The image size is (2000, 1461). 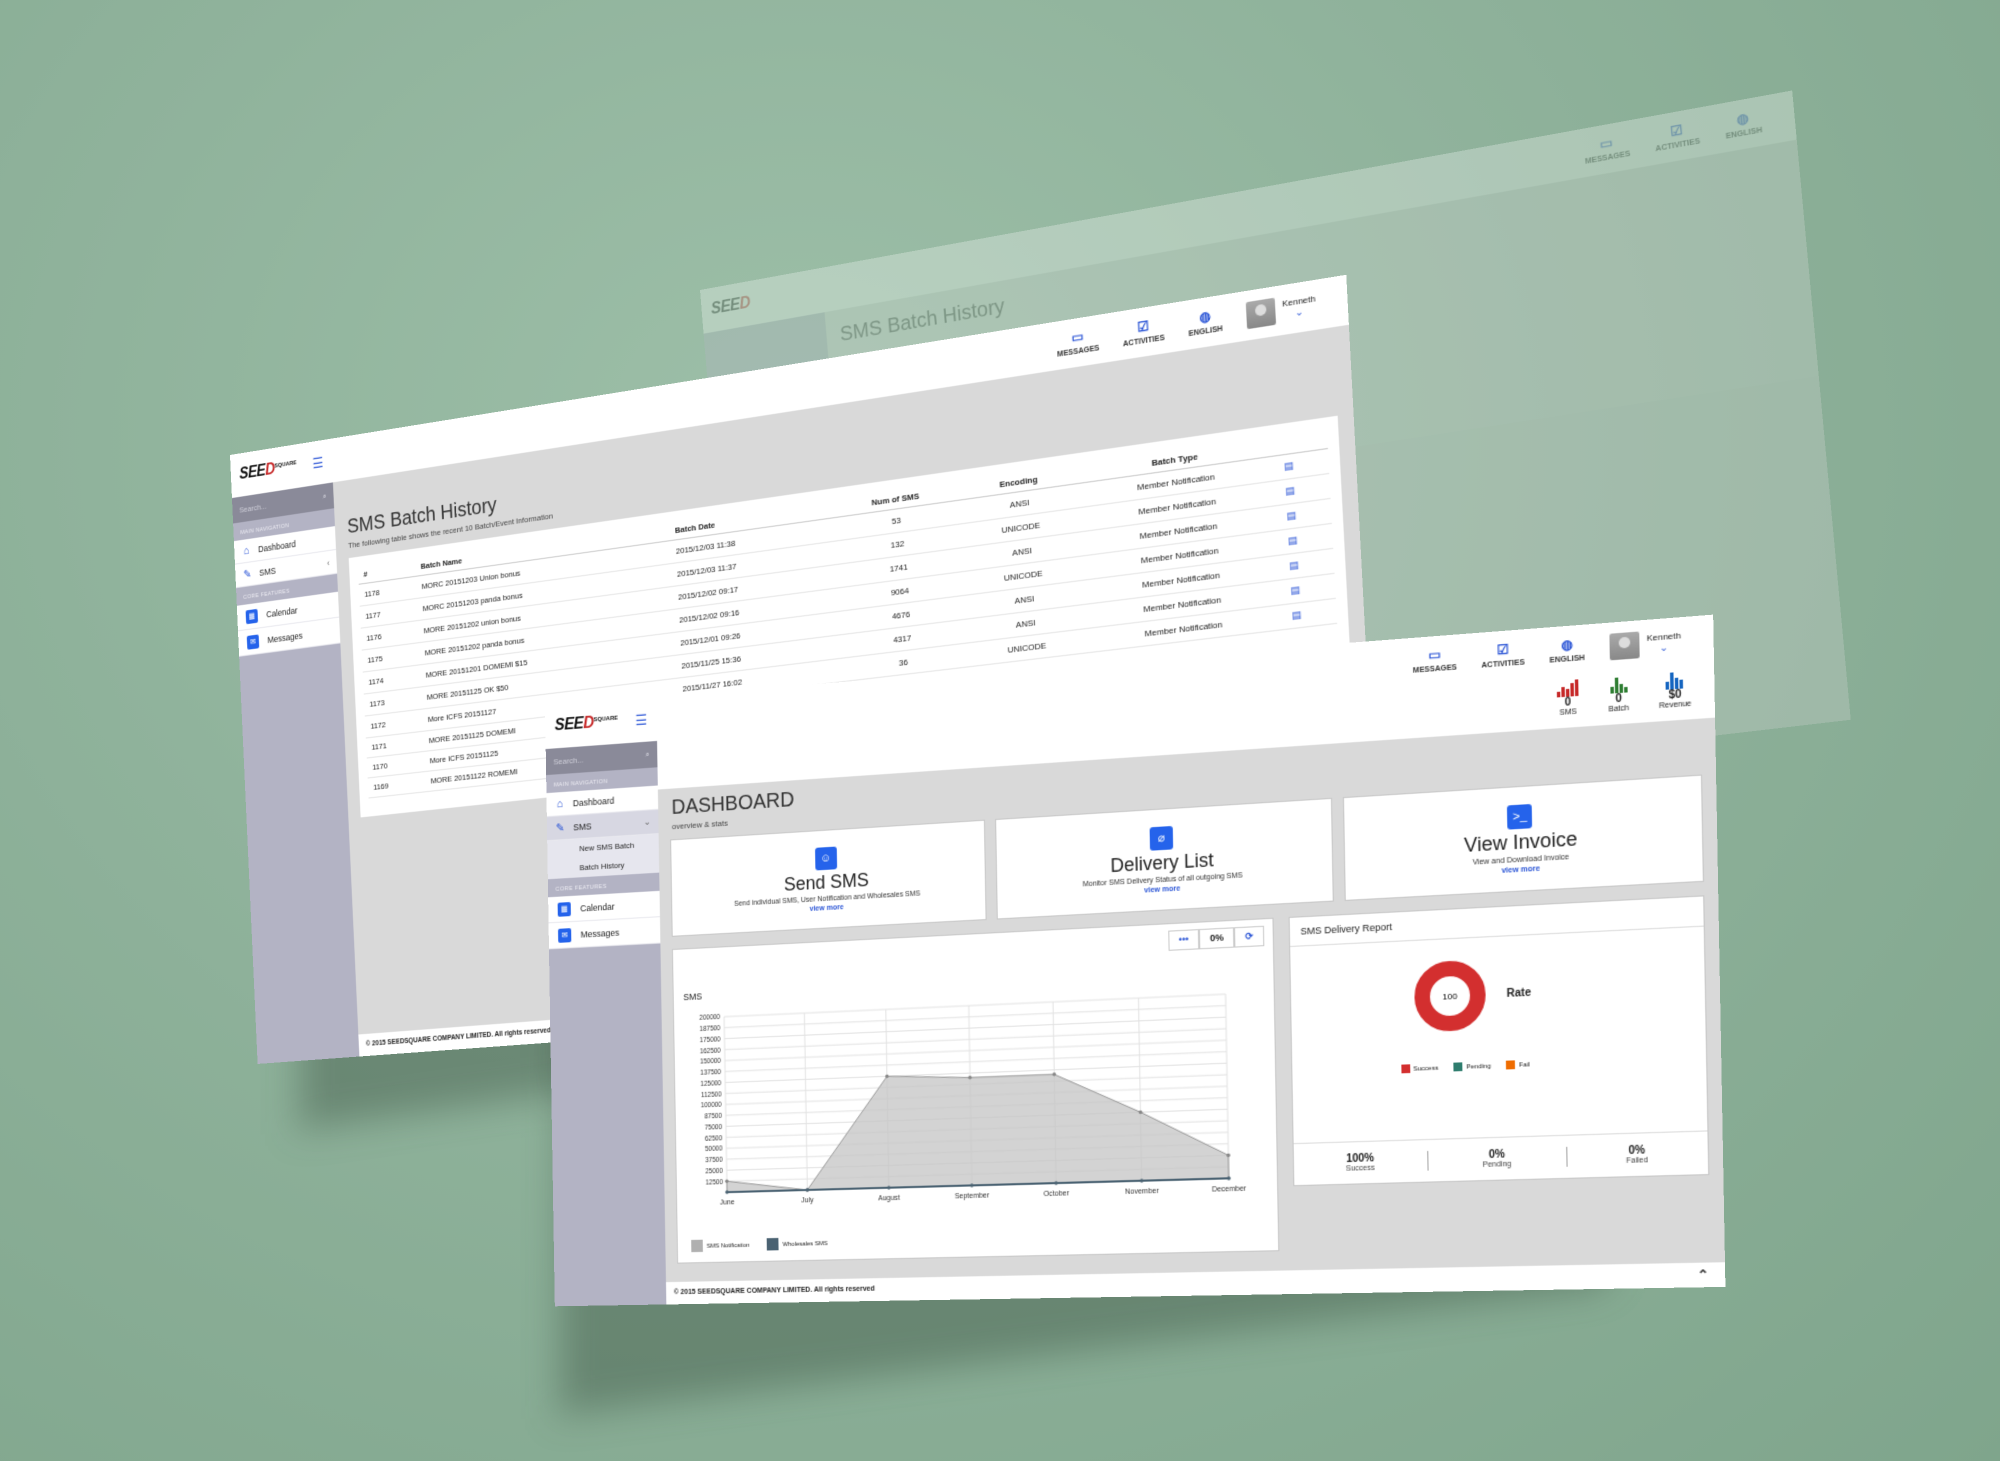 I want to click on legend-success: Success, so click(x=1419, y=1068).